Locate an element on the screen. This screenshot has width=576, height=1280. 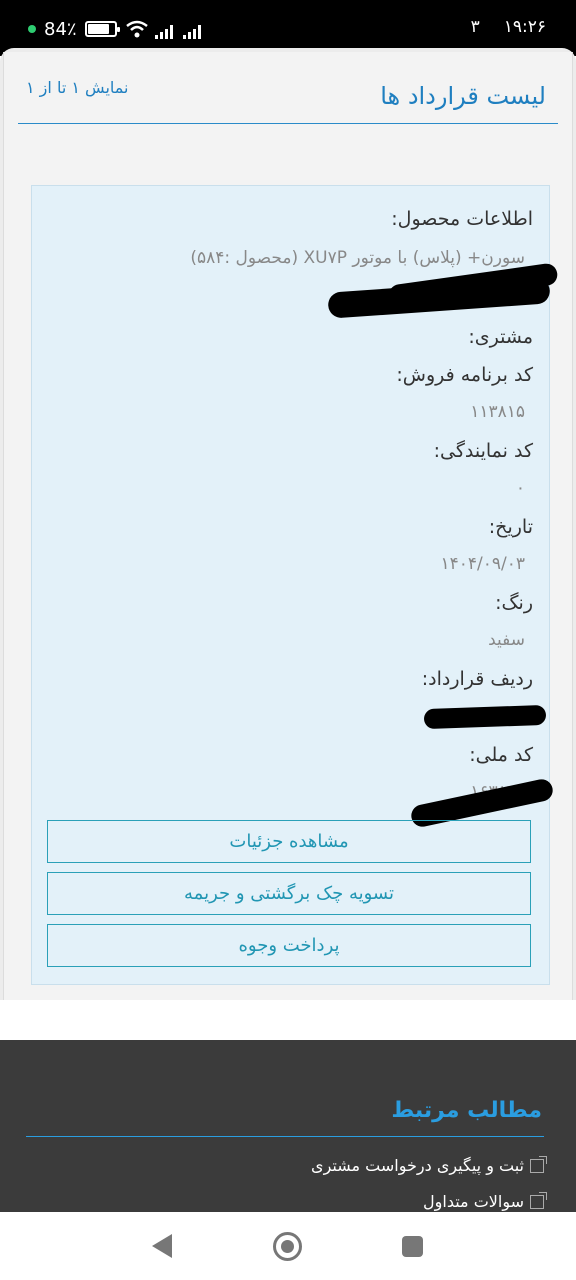
footer-link-label: ثبت و پیگیری درخواست مشتری is located at coordinates (417, 1165).